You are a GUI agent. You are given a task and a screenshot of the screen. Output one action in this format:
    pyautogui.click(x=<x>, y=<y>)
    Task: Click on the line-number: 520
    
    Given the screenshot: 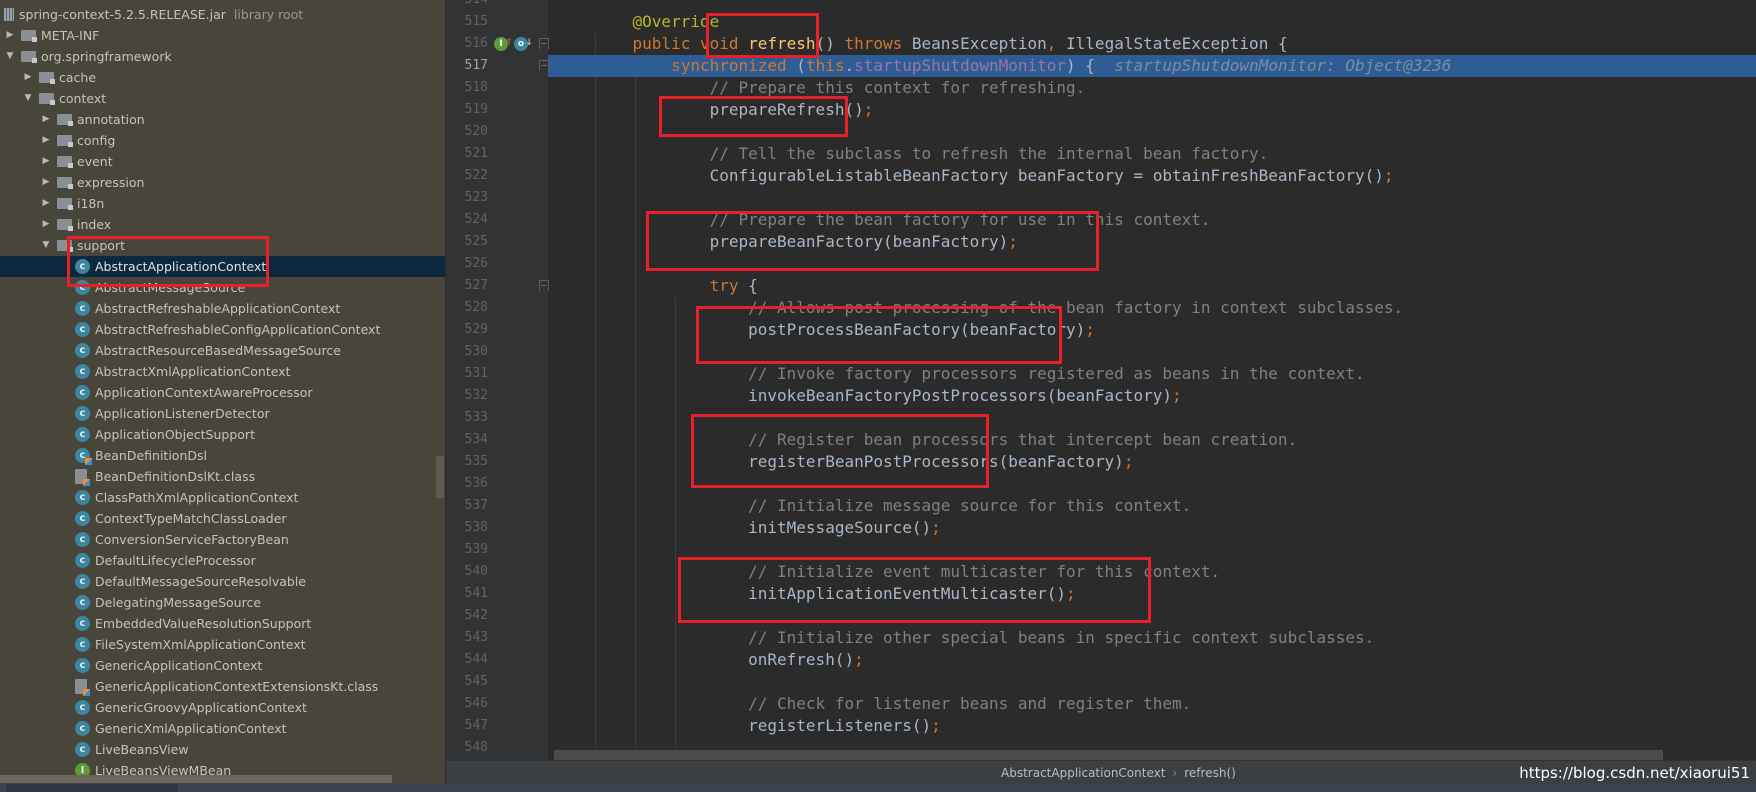 What is the action you would take?
    pyautogui.click(x=467, y=132)
    